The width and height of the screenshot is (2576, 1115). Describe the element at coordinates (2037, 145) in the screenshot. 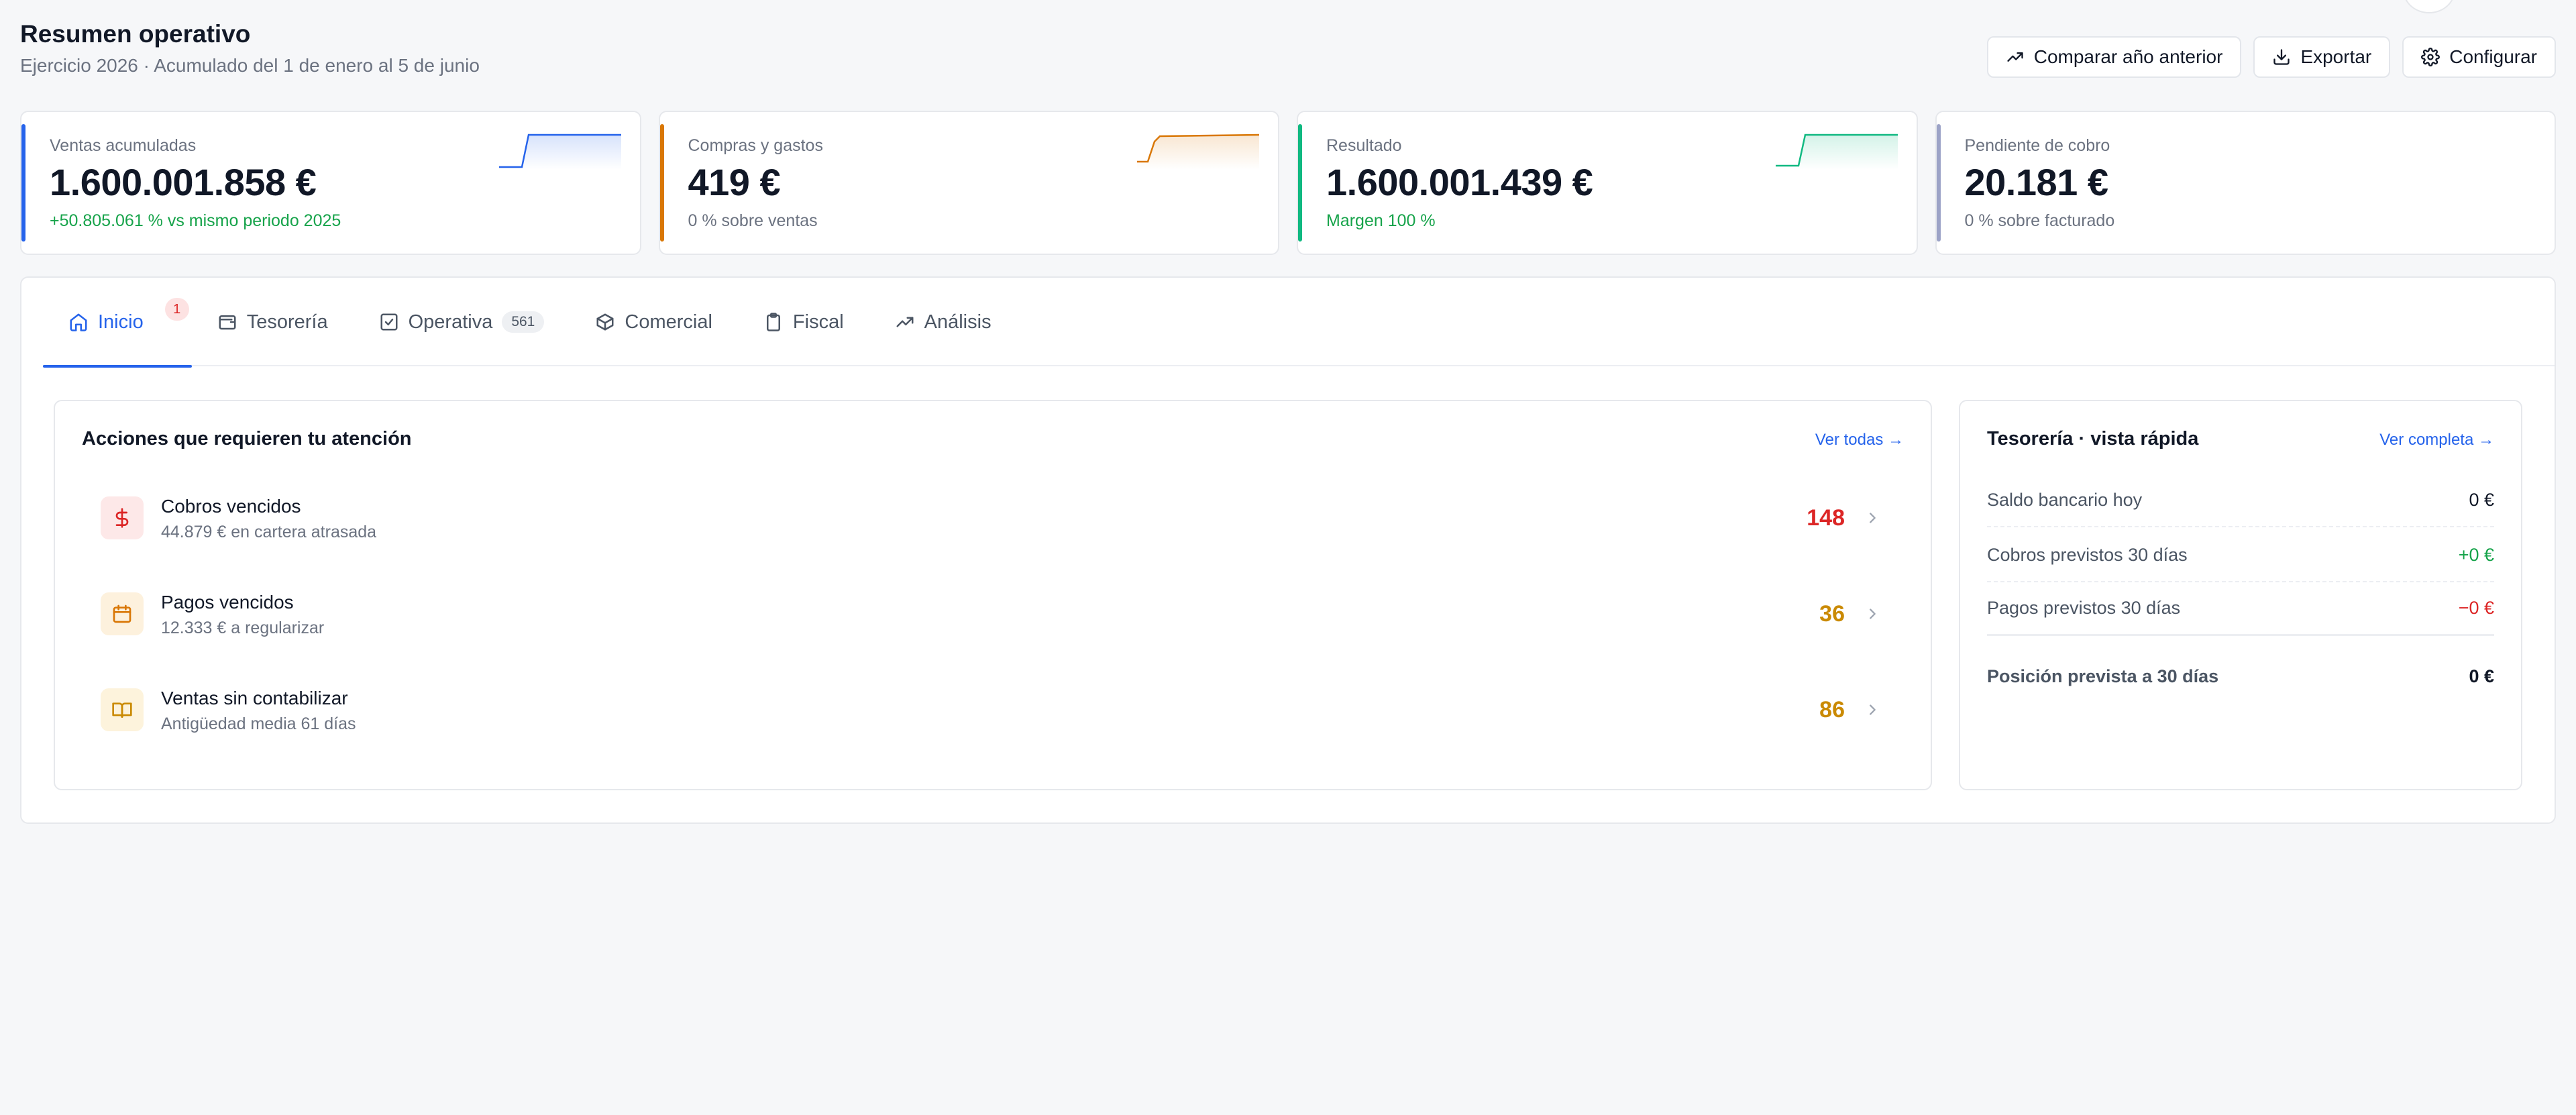

I see `kpi-label: Pendiente de cobro` at that location.